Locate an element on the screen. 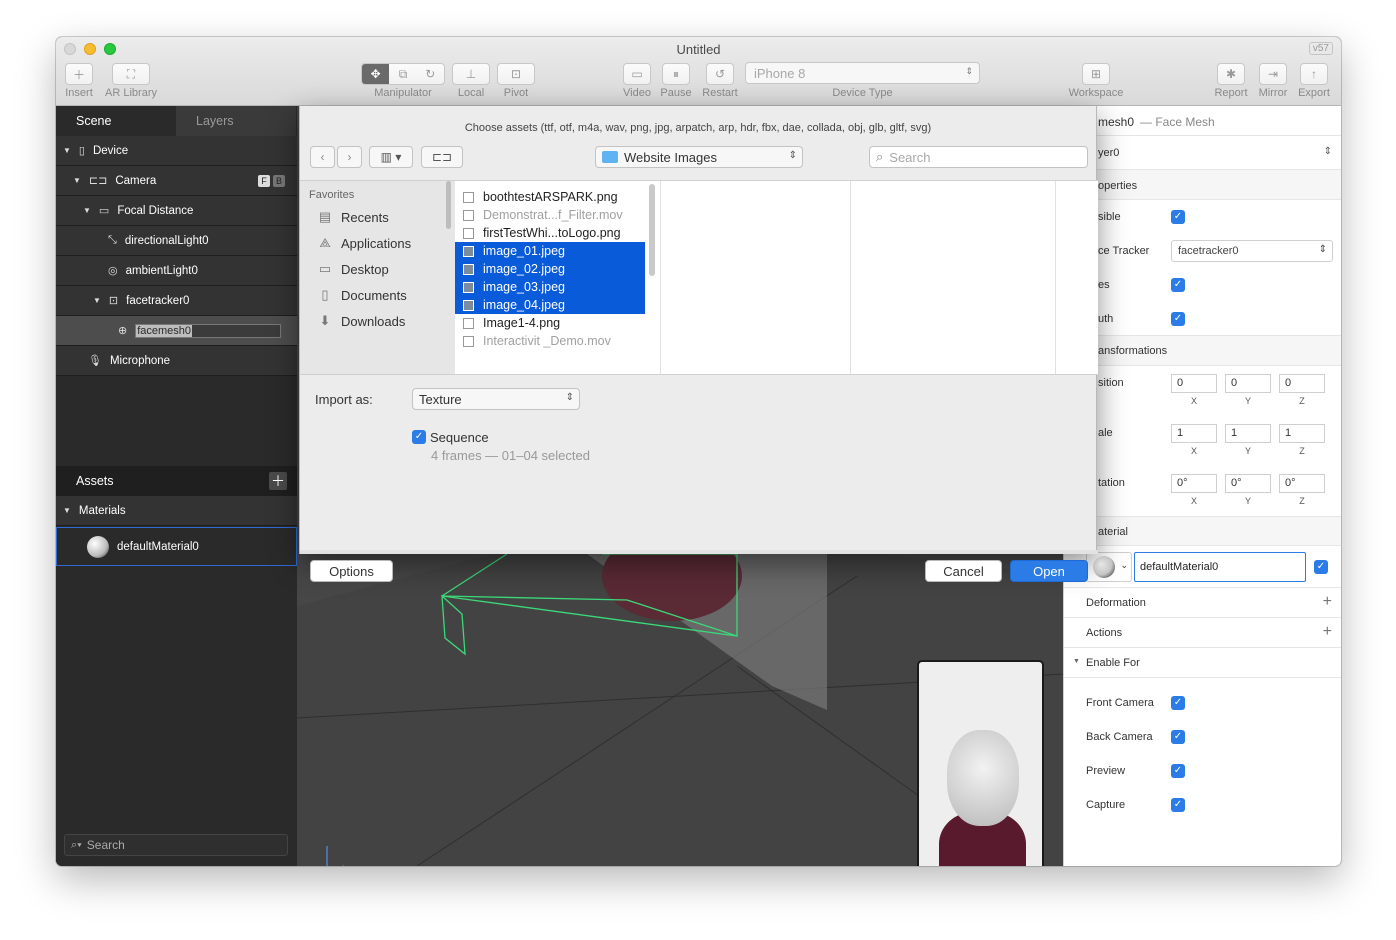 Image resolution: width=1396 pixels, height=940 pixels. video-button: ▭ is located at coordinates (637, 74).